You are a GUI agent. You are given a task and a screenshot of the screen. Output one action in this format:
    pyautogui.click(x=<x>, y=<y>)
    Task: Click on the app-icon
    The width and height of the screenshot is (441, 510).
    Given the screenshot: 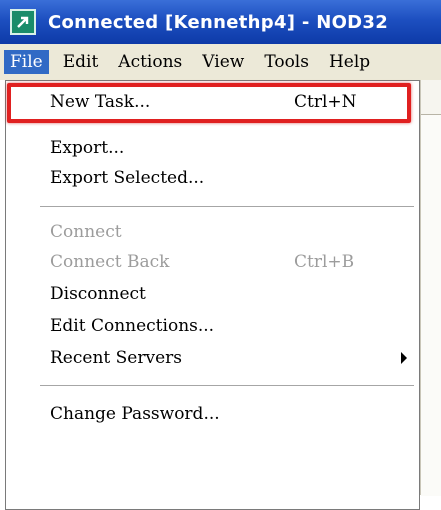 What is the action you would take?
    pyautogui.click(x=23, y=22)
    